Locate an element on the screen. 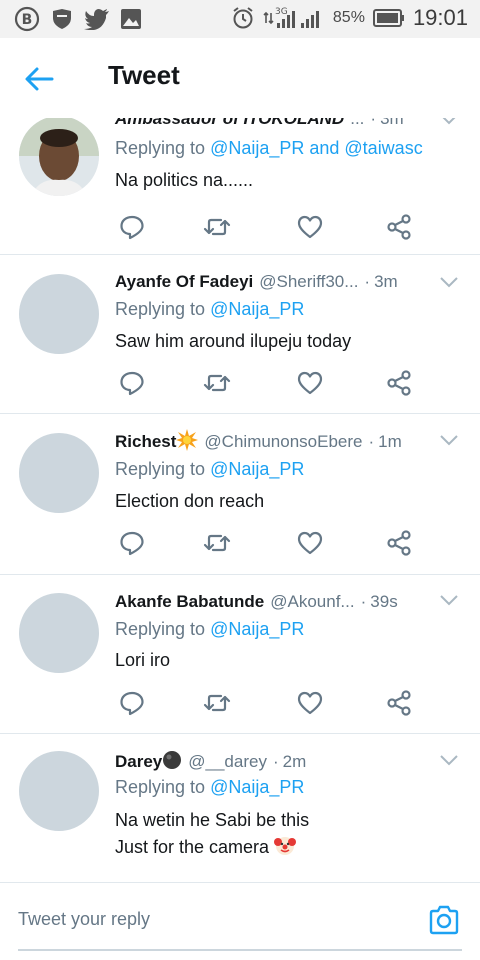  author-handle: @__darey is located at coordinates (227, 761).